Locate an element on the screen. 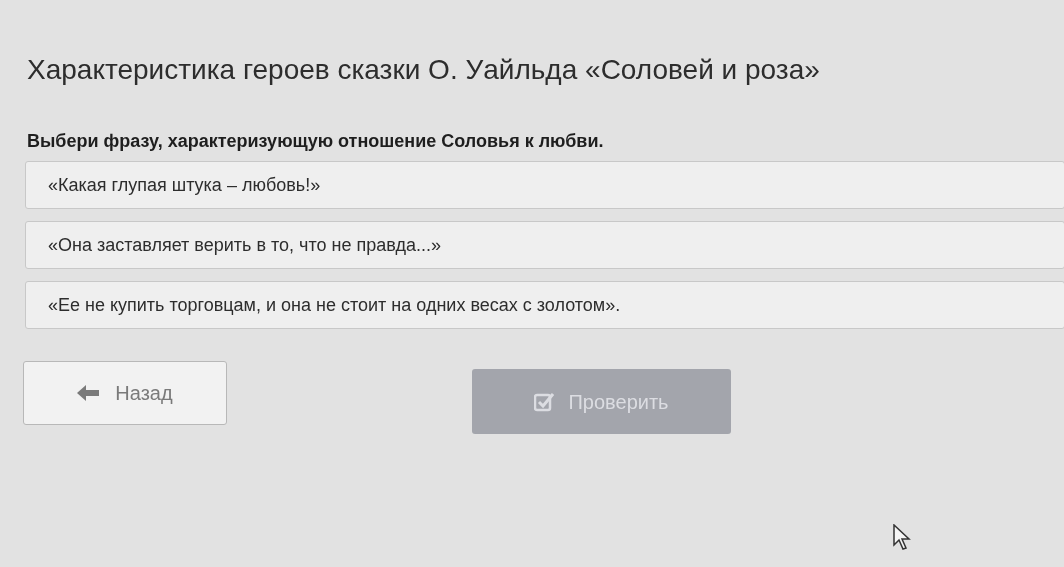  arrow-left-icon is located at coordinates (88, 393).